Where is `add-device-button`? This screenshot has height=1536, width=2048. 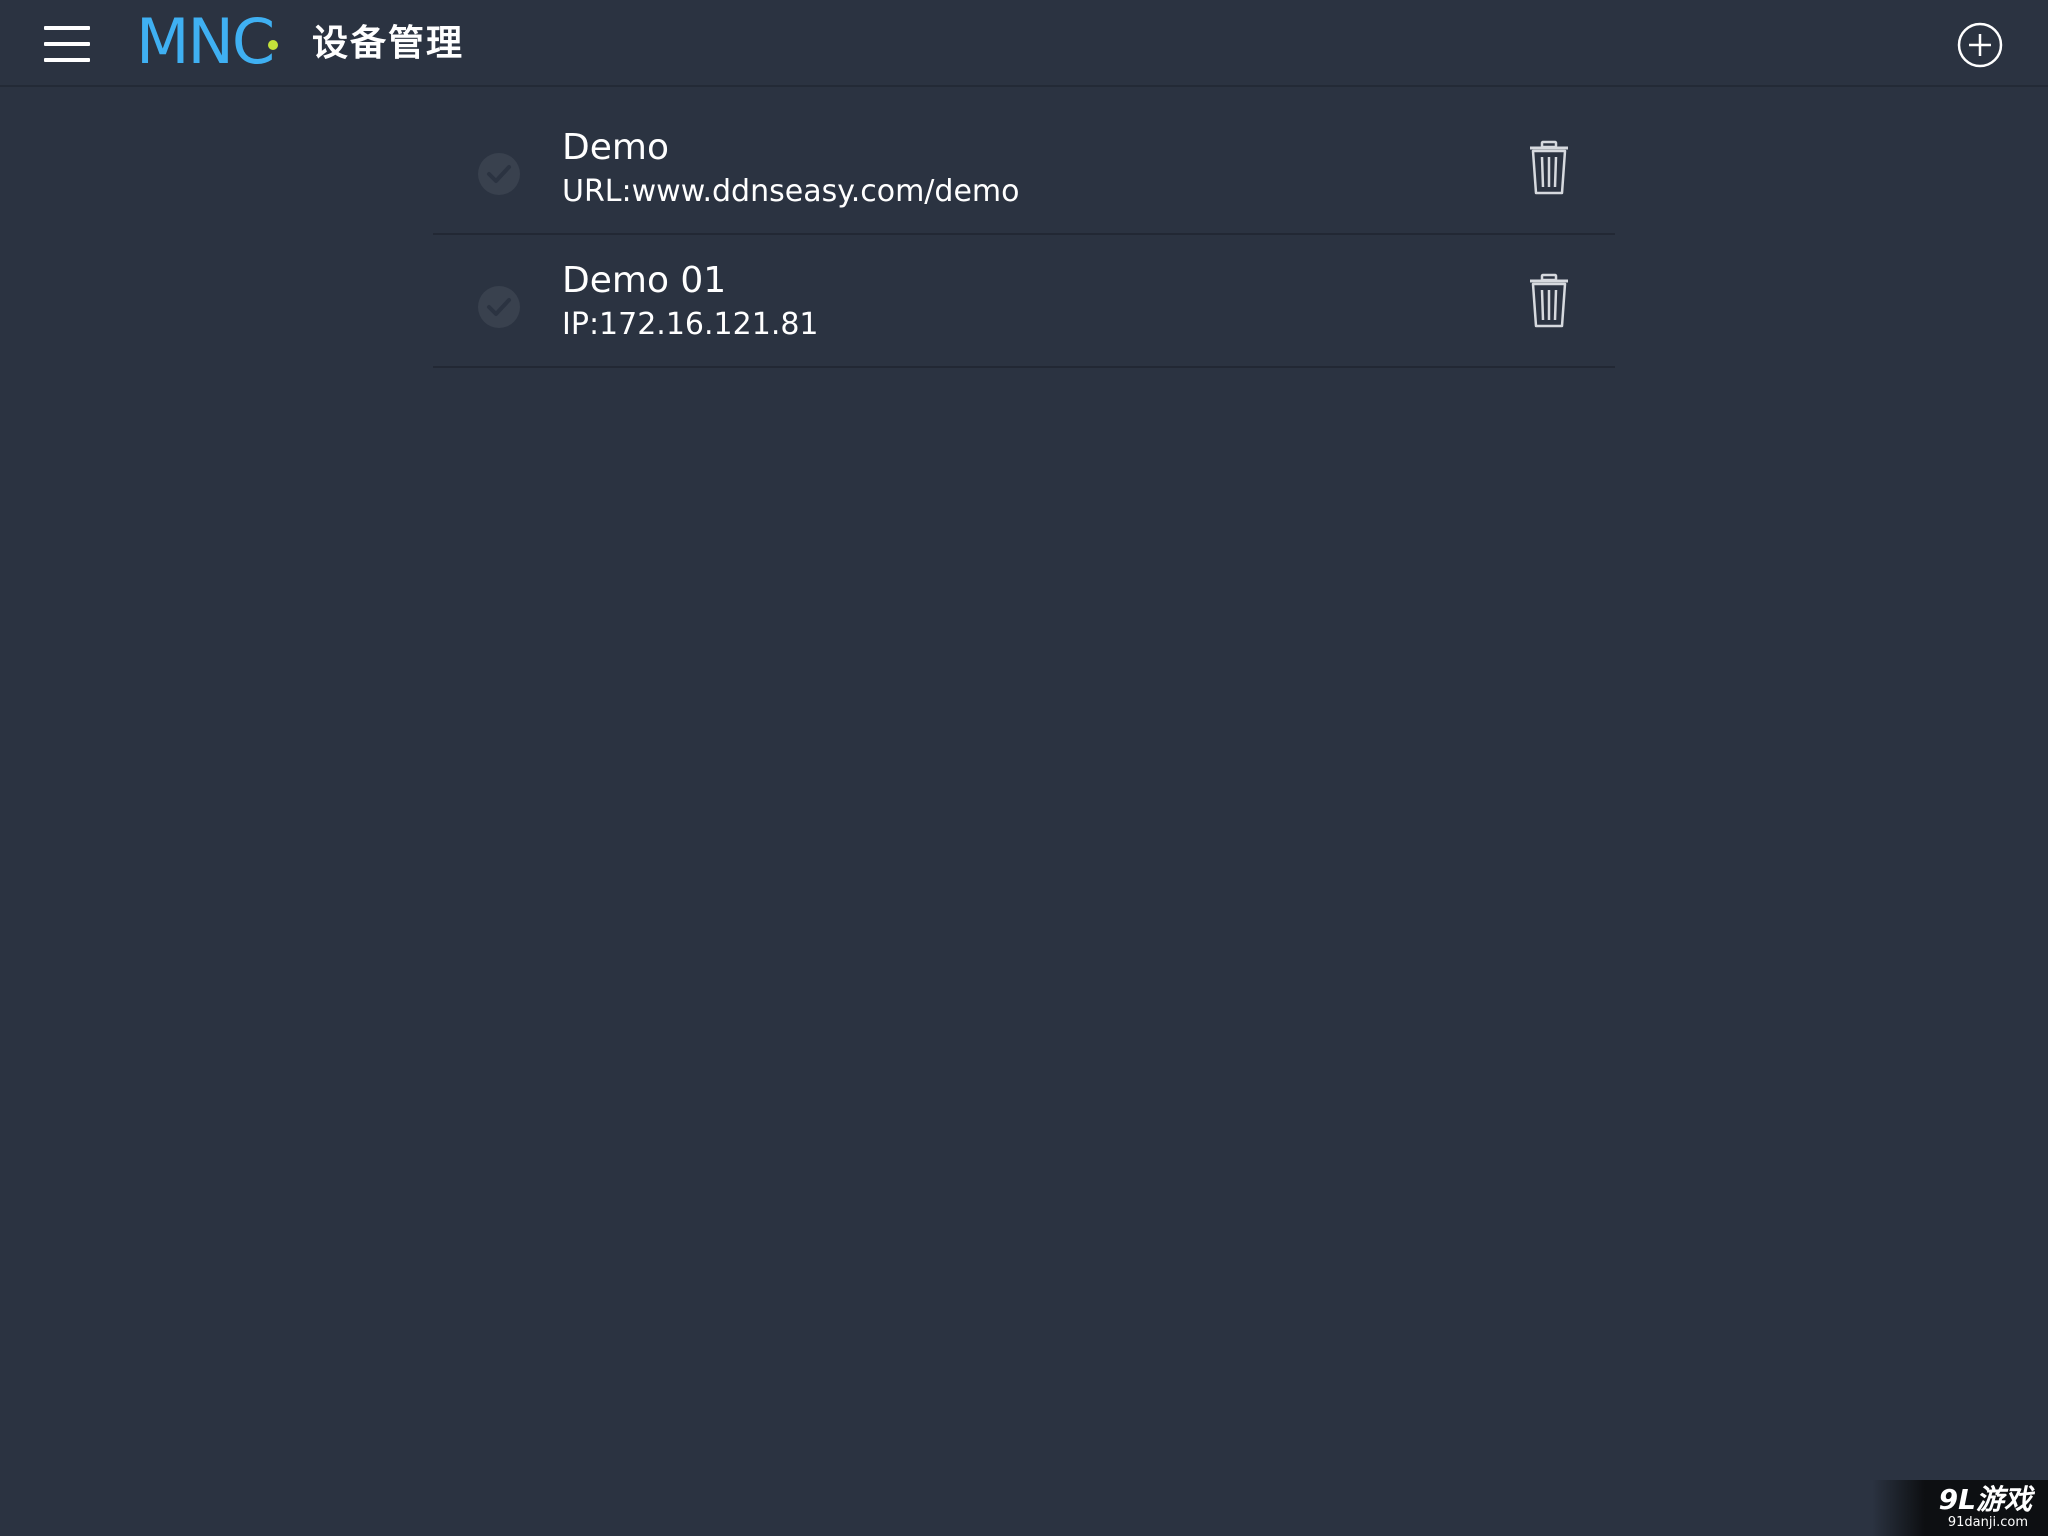
add-device-button is located at coordinates (1980, 45).